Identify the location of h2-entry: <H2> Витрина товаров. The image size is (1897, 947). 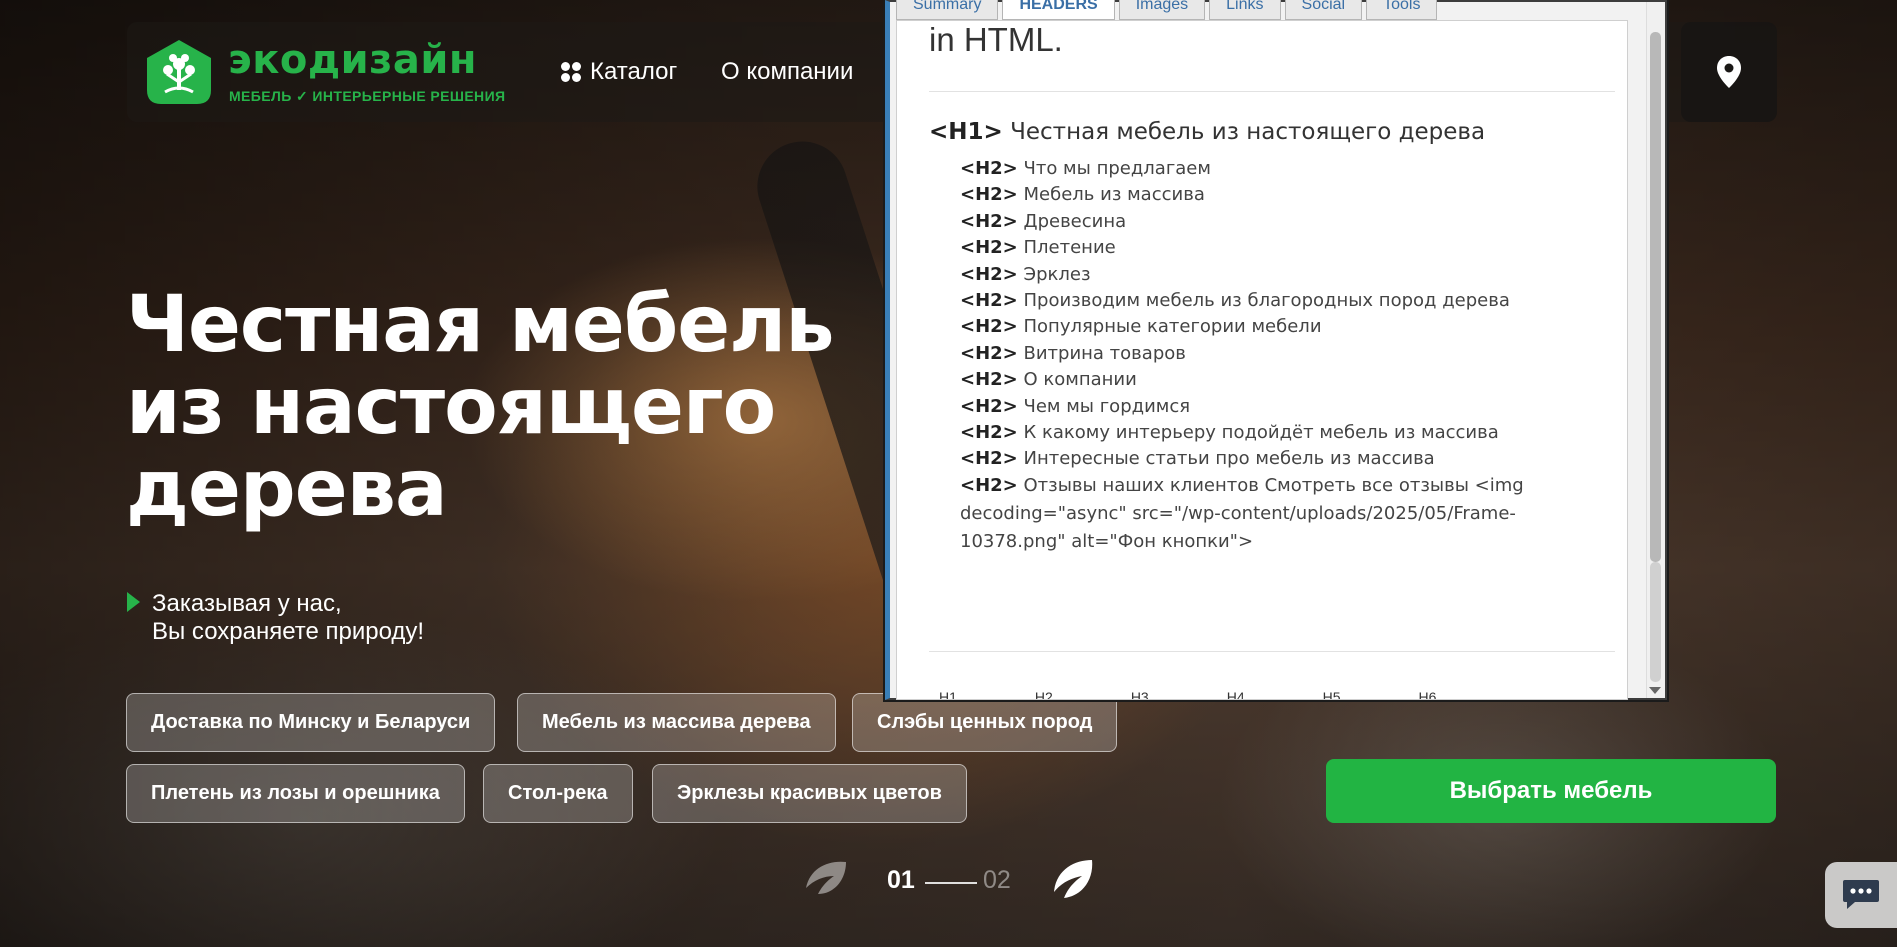
(1260, 354).